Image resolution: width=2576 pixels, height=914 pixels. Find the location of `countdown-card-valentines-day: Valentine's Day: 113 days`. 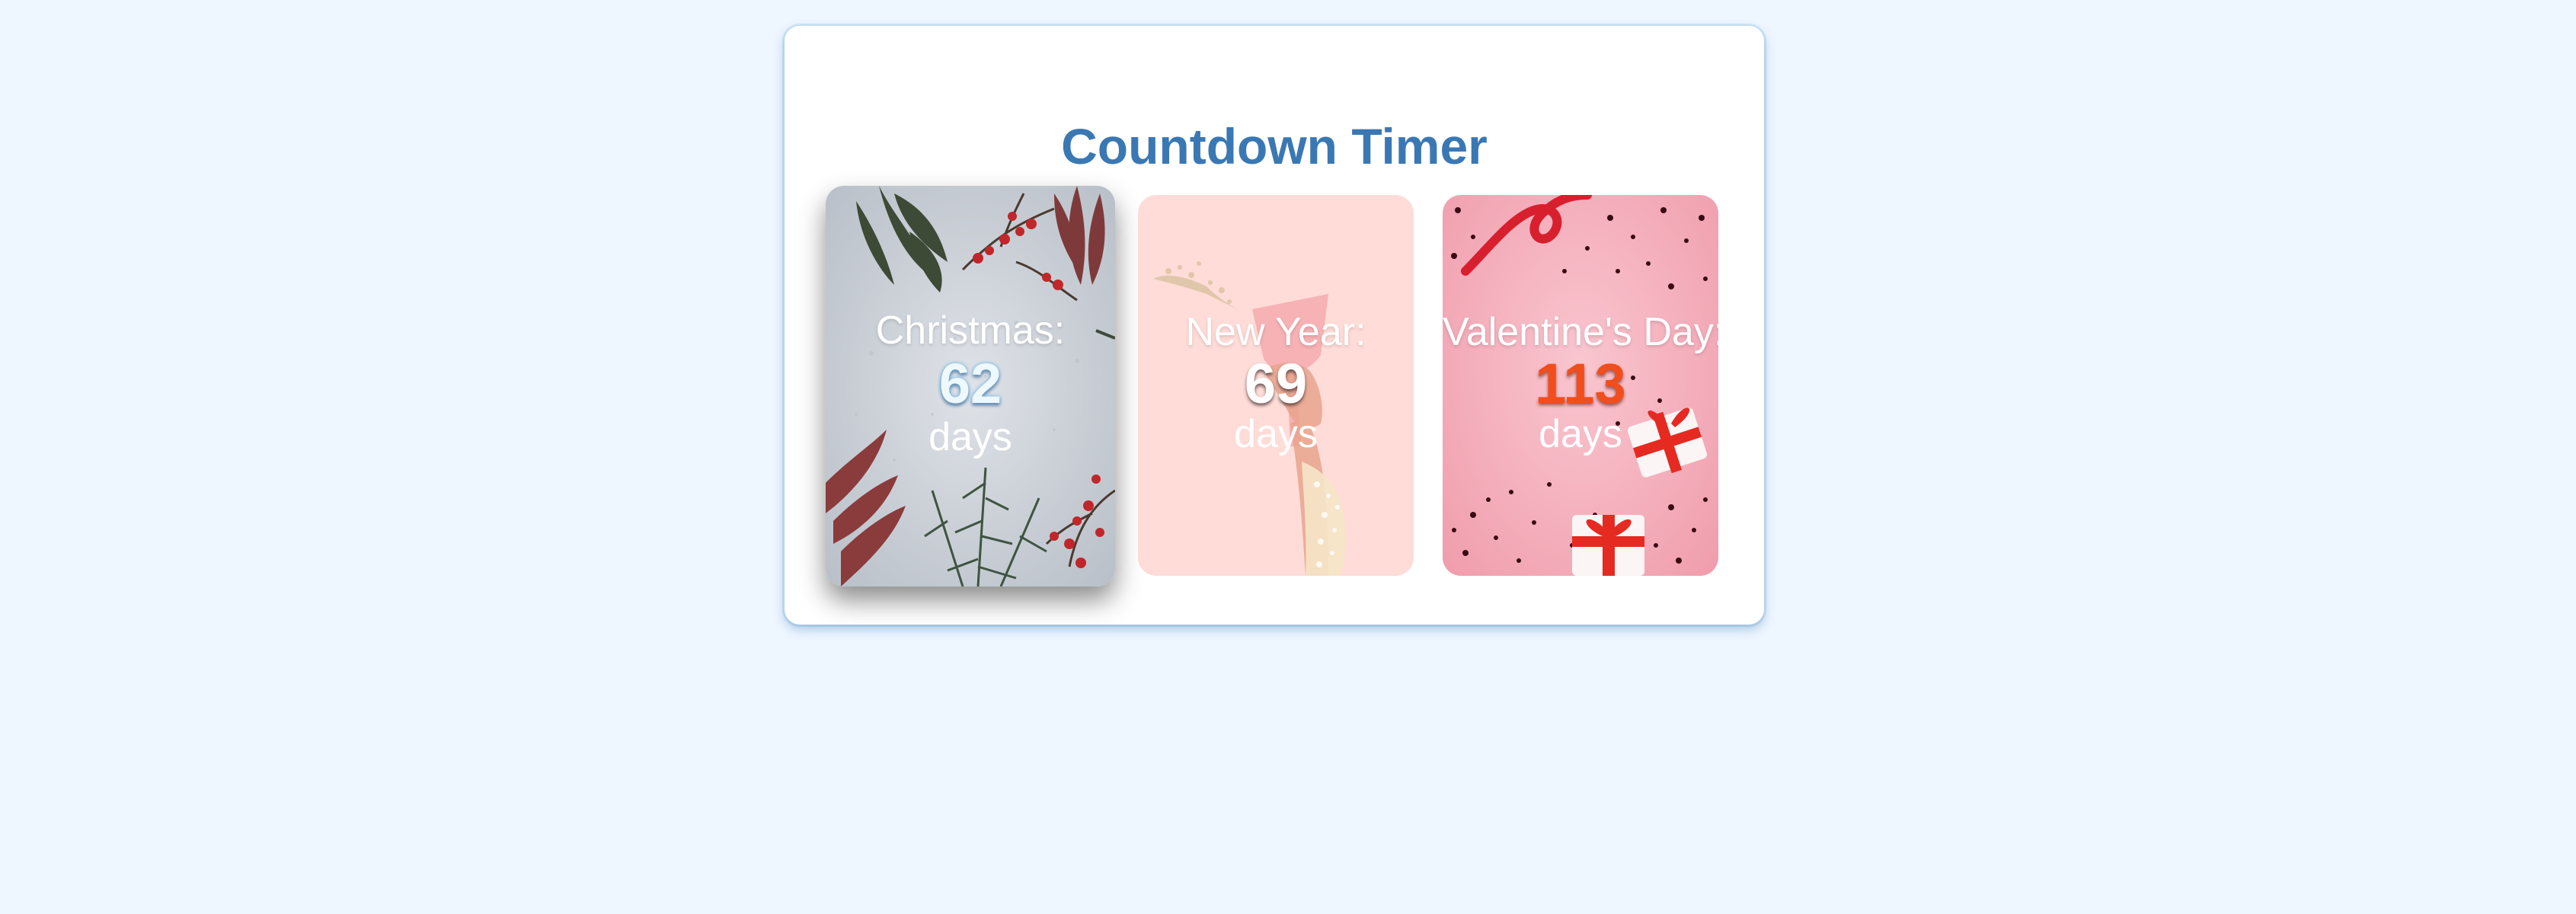

countdown-card-valentines-day: Valentine's Day: 113 days is located at coordinates (1580, 385).